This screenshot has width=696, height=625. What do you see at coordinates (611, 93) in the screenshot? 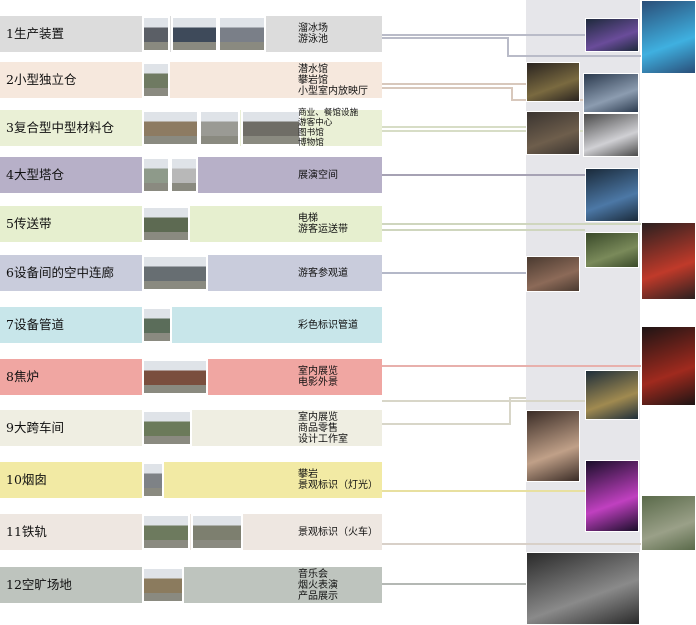
I see `photo-climbing-hall` at bounding box center [611, 93].